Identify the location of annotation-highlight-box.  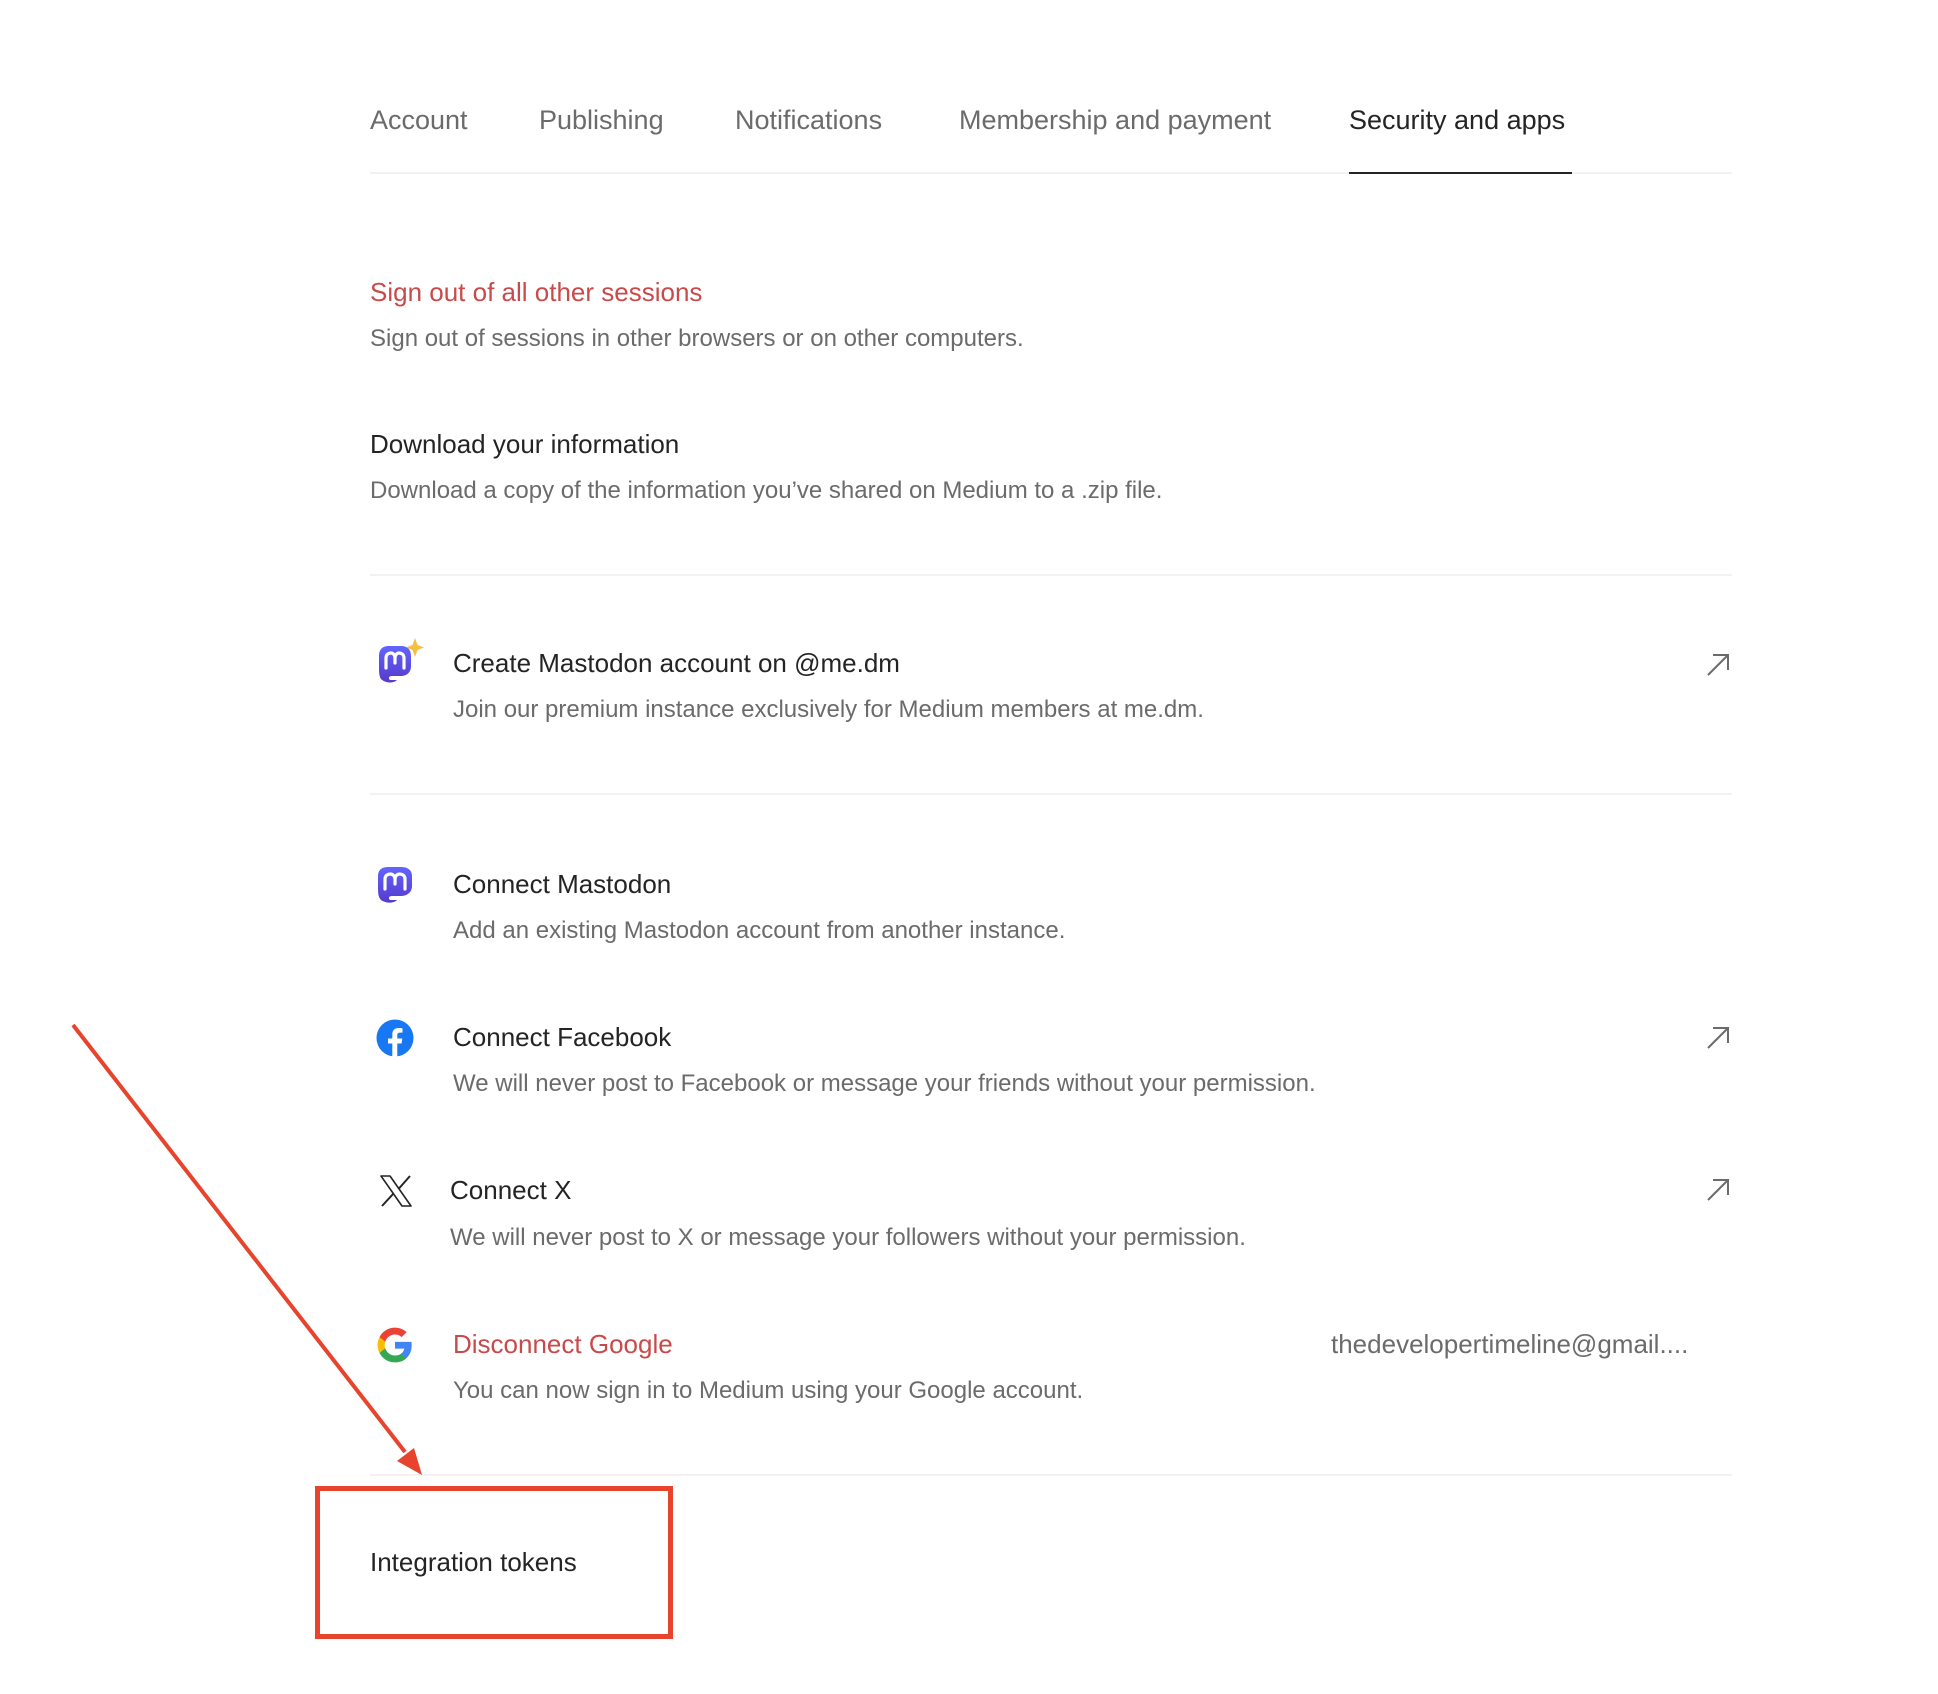
(494, 1562).